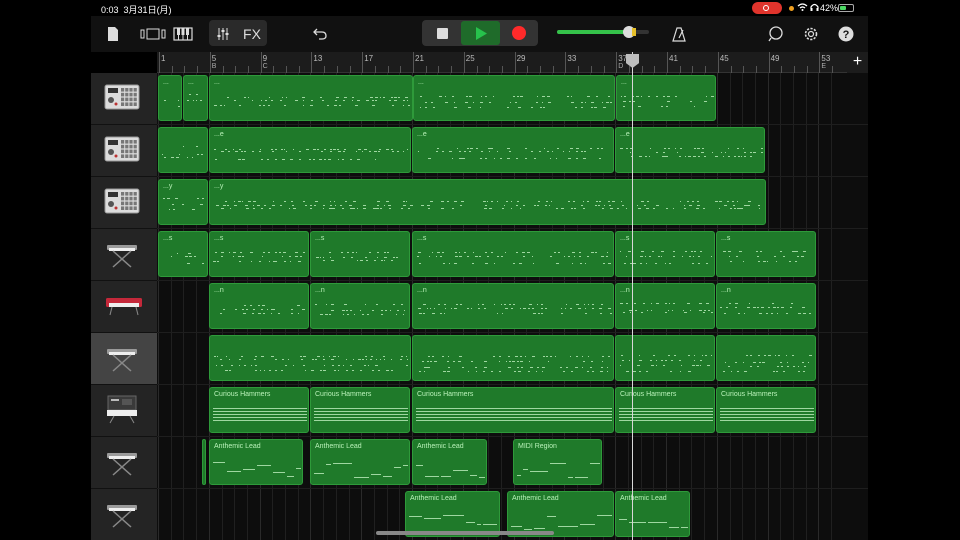 This screenshot has width=960, height=540. I want to click on record-button, so click(519, 33).